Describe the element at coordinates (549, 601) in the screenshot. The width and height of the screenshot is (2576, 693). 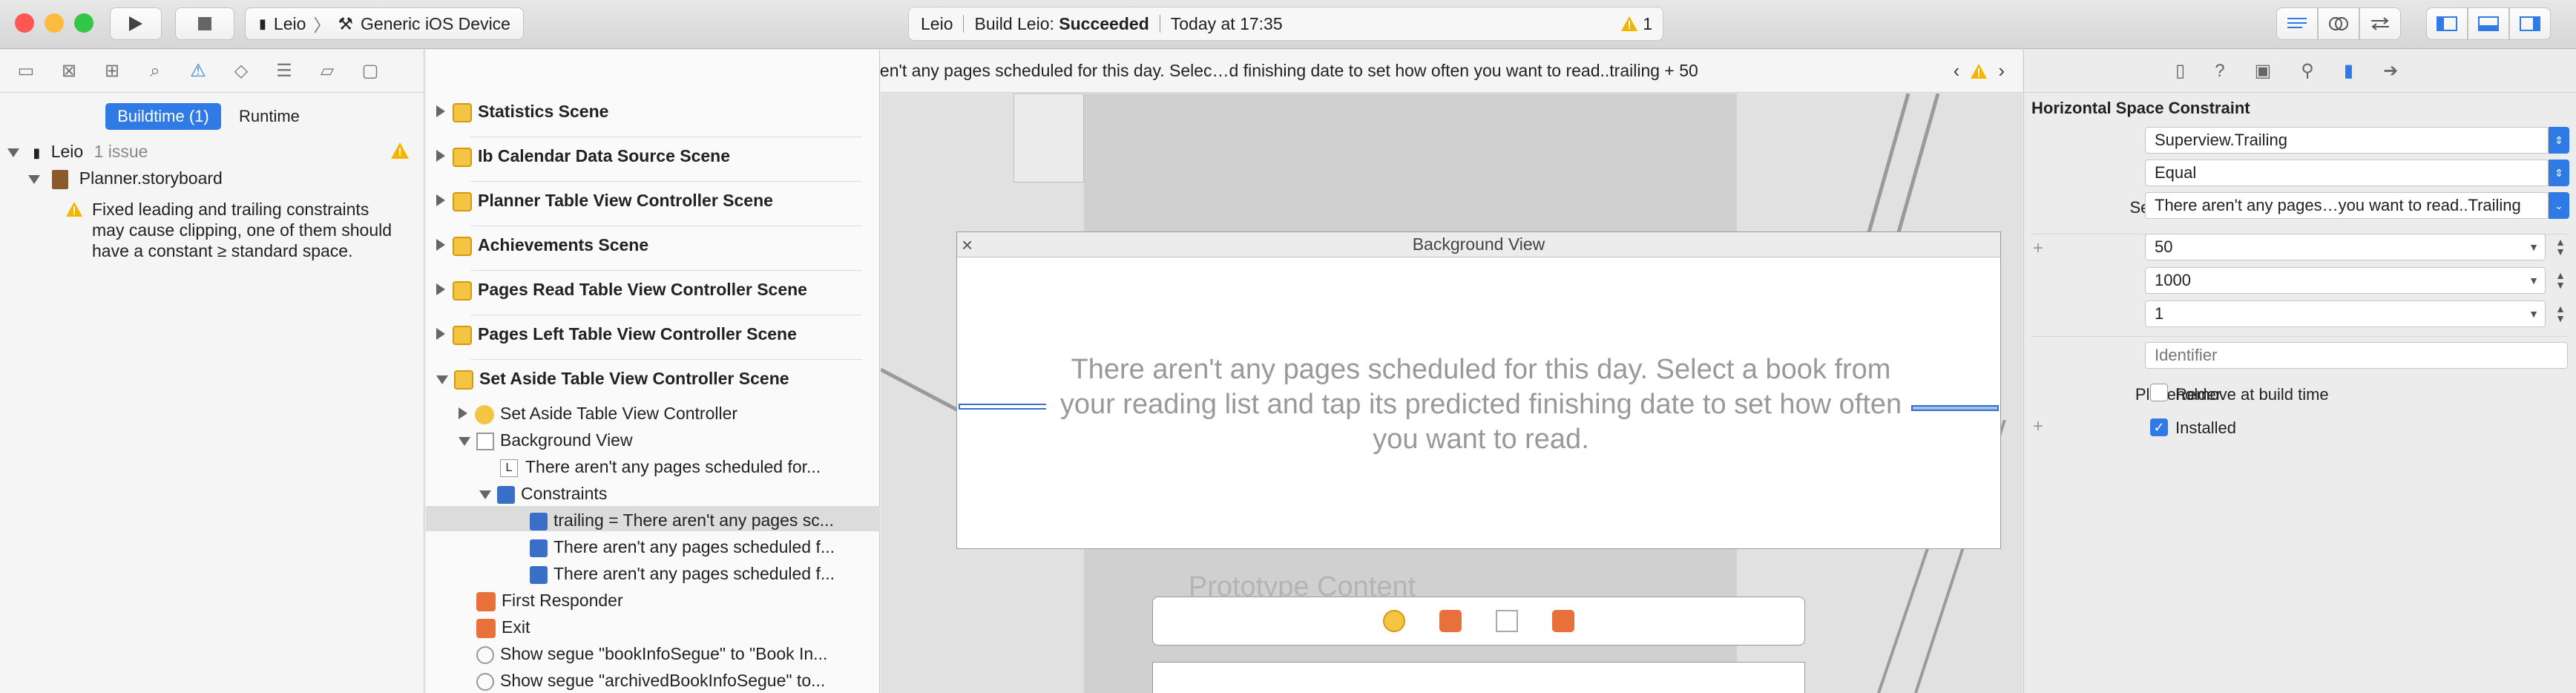
I see `first-responder-row: First Responder` at that location.